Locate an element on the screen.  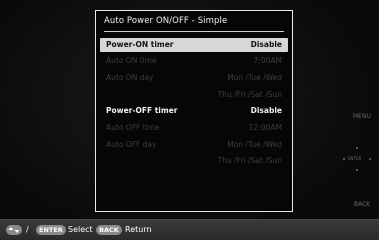
menu-button-label: MENU is located at coordinates (362, 116).